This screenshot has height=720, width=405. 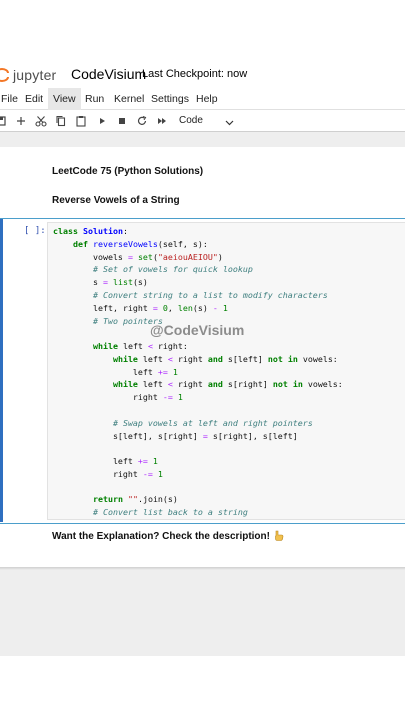 What do you see at coordinates (108, 74) in the screenshot?
I see `notebook-title: CodeVisium` at bounding box center [108, 74].